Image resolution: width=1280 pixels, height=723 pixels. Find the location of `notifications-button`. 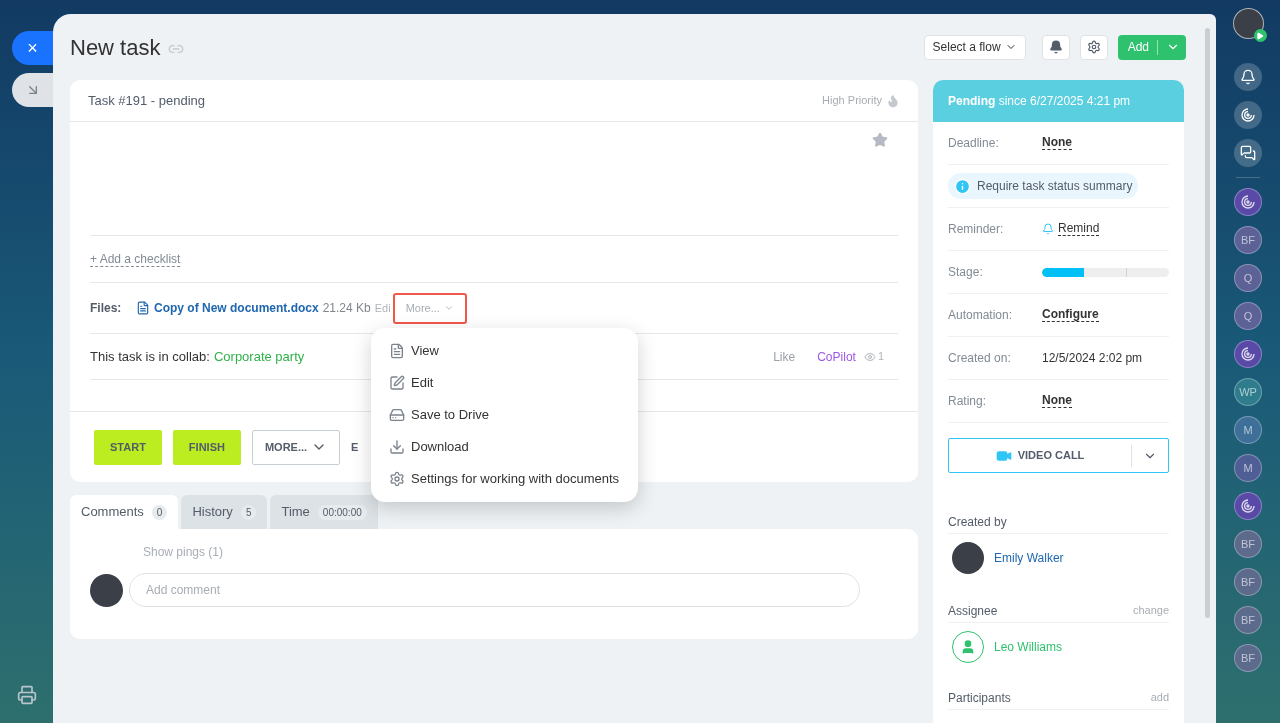

notifications-button is located at coordinates (1055, 47).